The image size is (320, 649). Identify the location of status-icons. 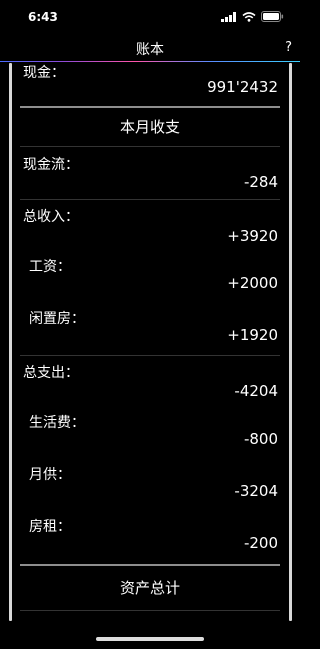
(252, 16).